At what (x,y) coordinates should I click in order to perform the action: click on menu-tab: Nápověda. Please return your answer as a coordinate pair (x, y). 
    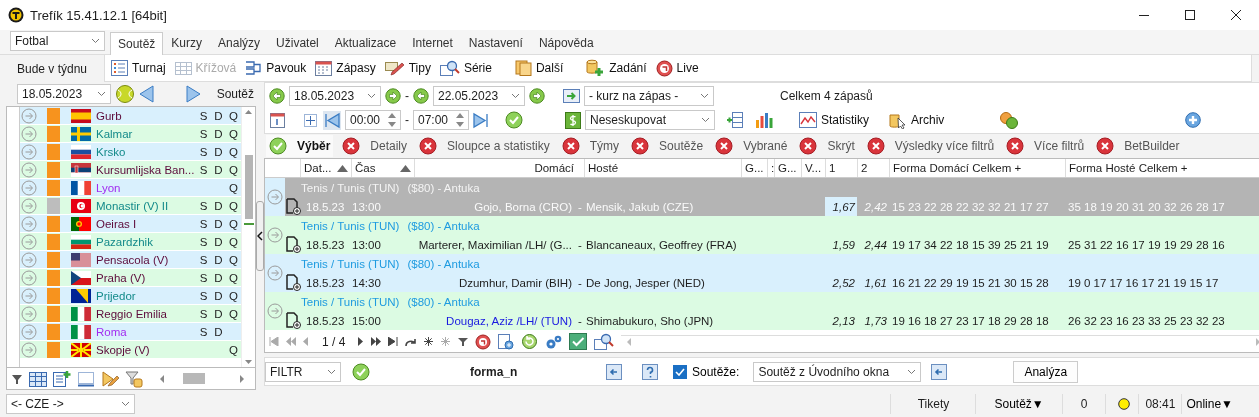
    Looking at the image, I should click on (566, 43).